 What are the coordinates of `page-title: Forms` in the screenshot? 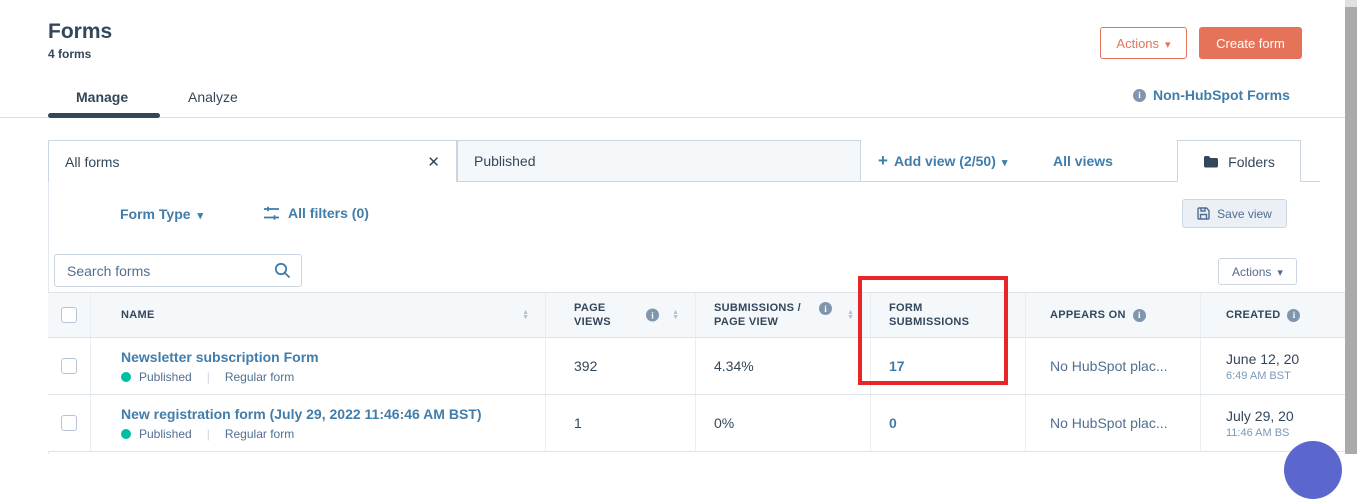 It's located at (80, 31).